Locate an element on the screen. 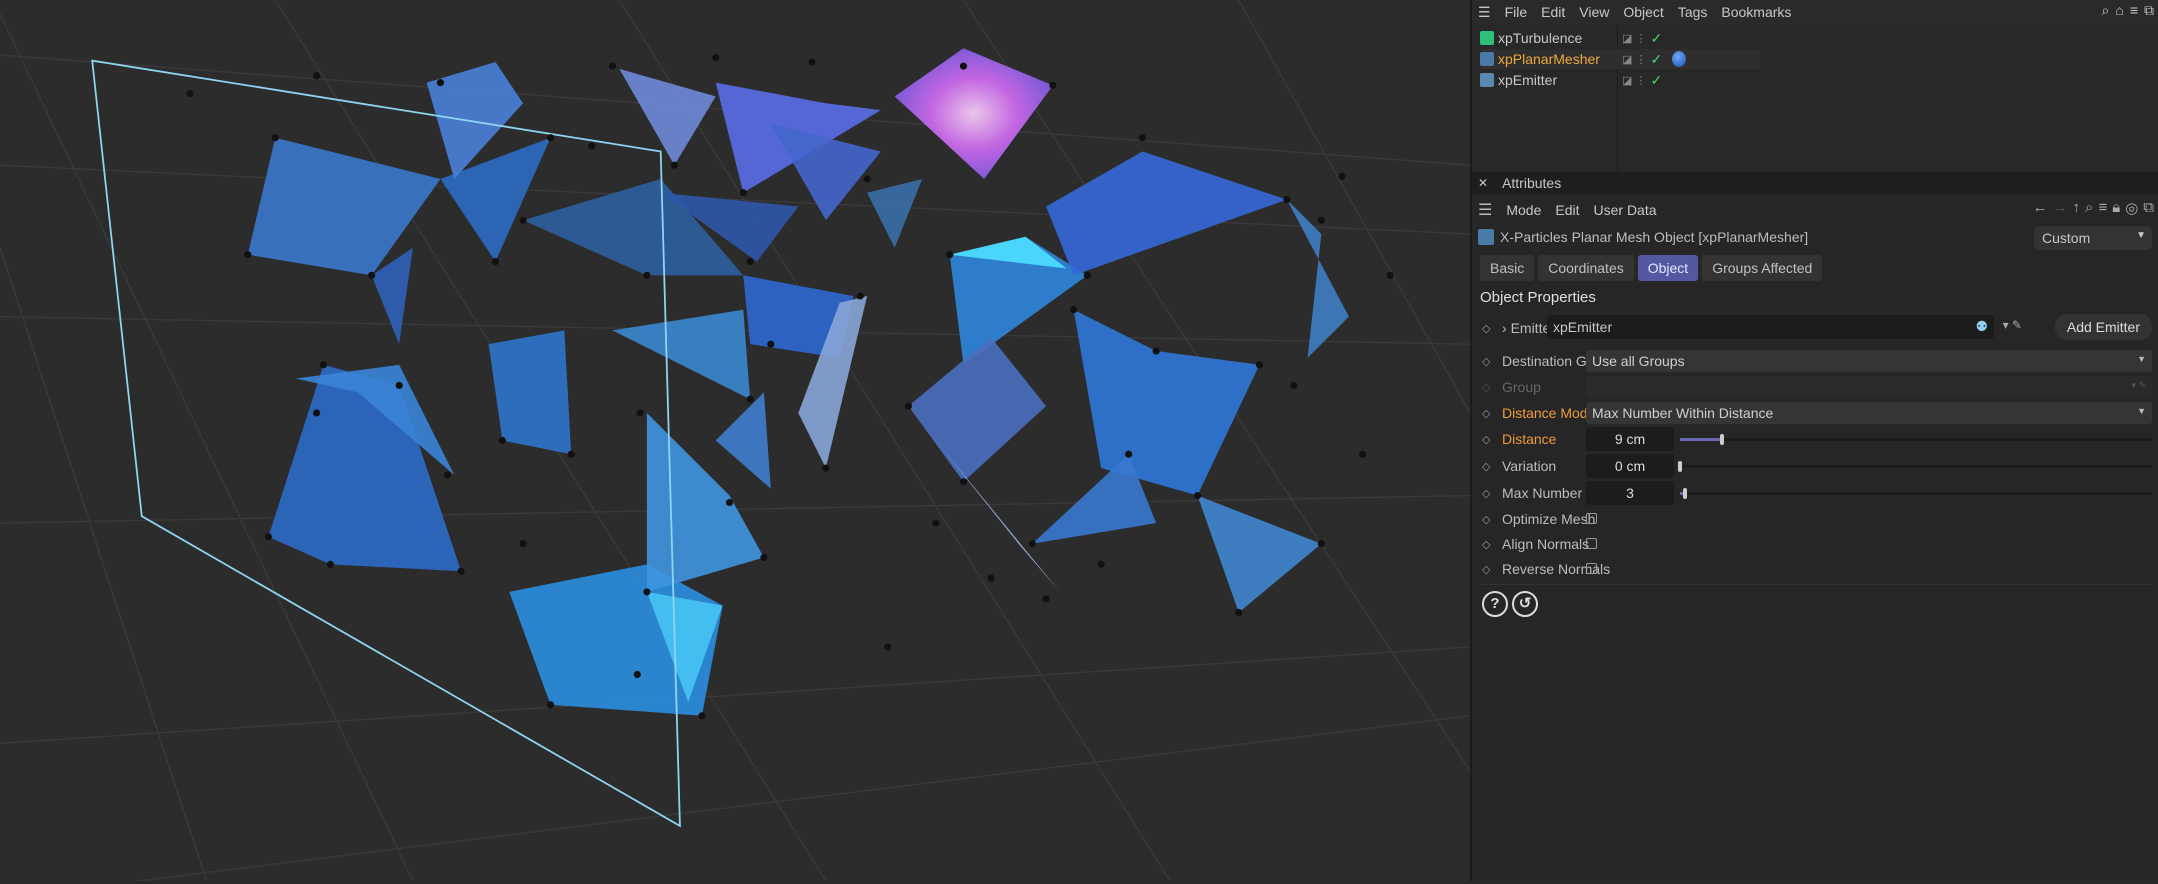  picker-dropdown-icon: ▾ ✎ is located at coordinates (2012, 325).